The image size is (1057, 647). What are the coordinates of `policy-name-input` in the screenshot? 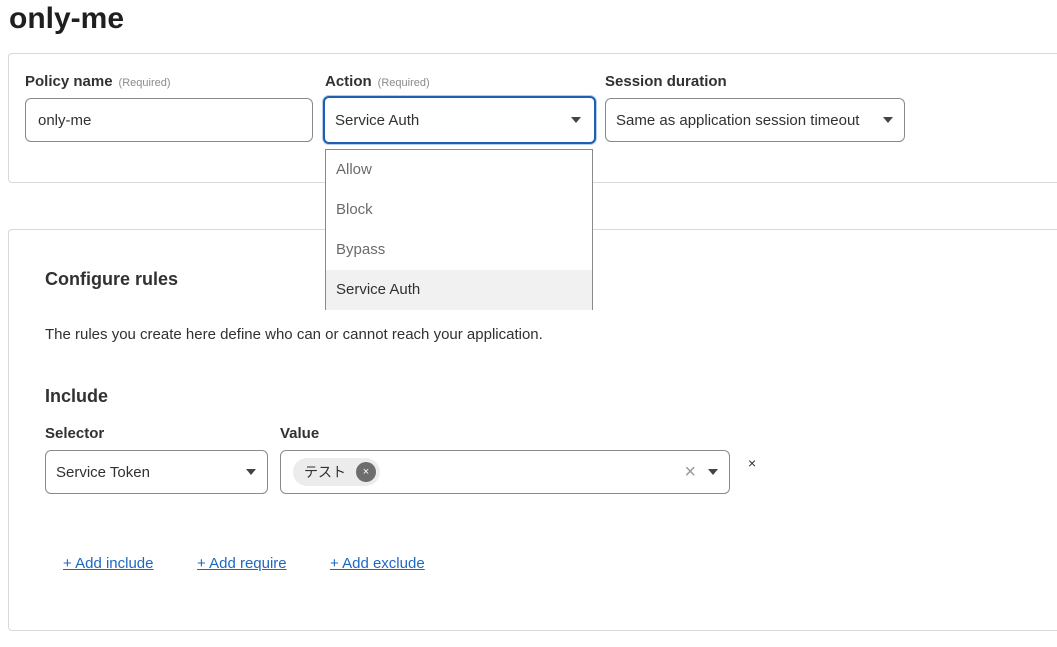 It's located at (169, 120).